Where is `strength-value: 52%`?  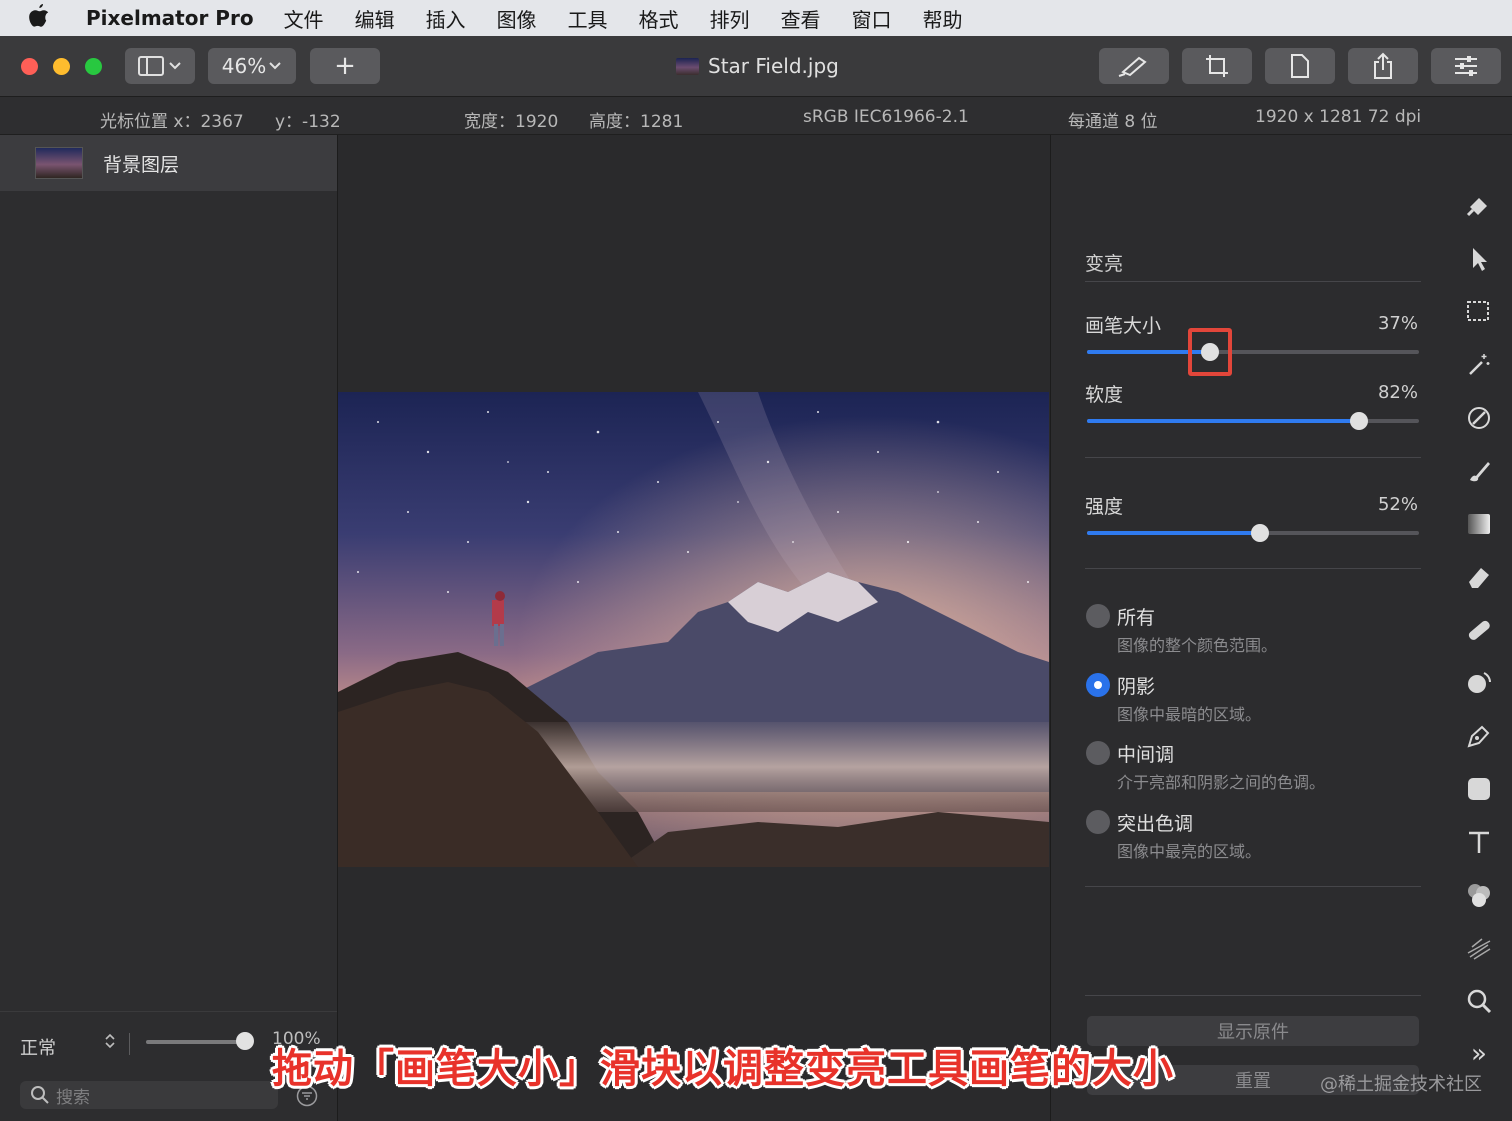 strength-value: 52% is located at coordinates (1397, 504).